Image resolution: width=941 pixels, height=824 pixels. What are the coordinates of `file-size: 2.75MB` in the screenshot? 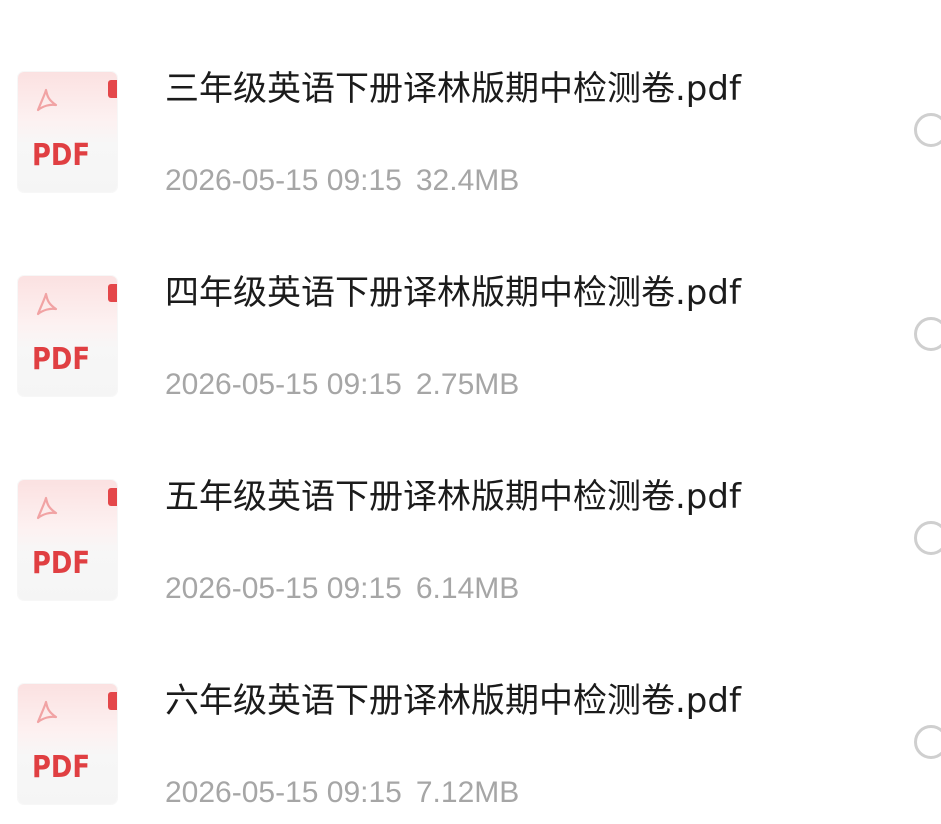 It's located at (467, 384).